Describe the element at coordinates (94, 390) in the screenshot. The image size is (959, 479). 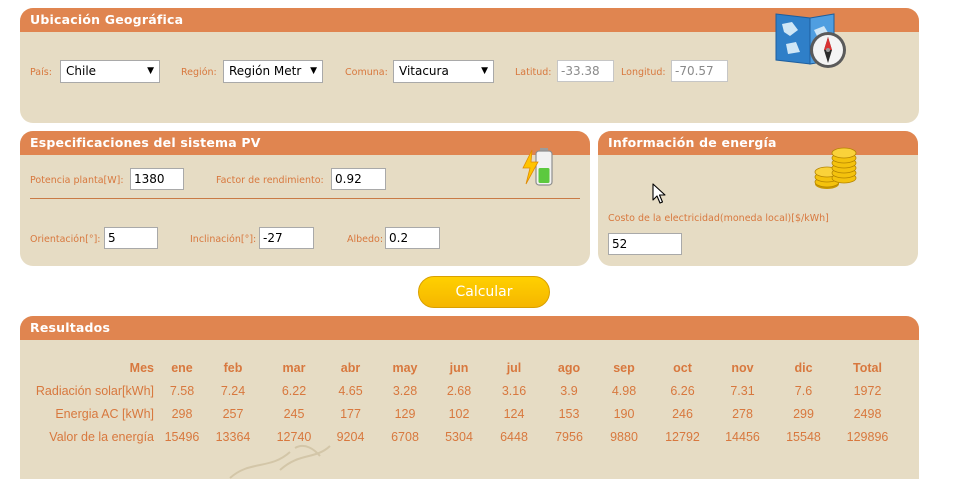
I see `row-label: Radiación solar[kWh]` at that location.